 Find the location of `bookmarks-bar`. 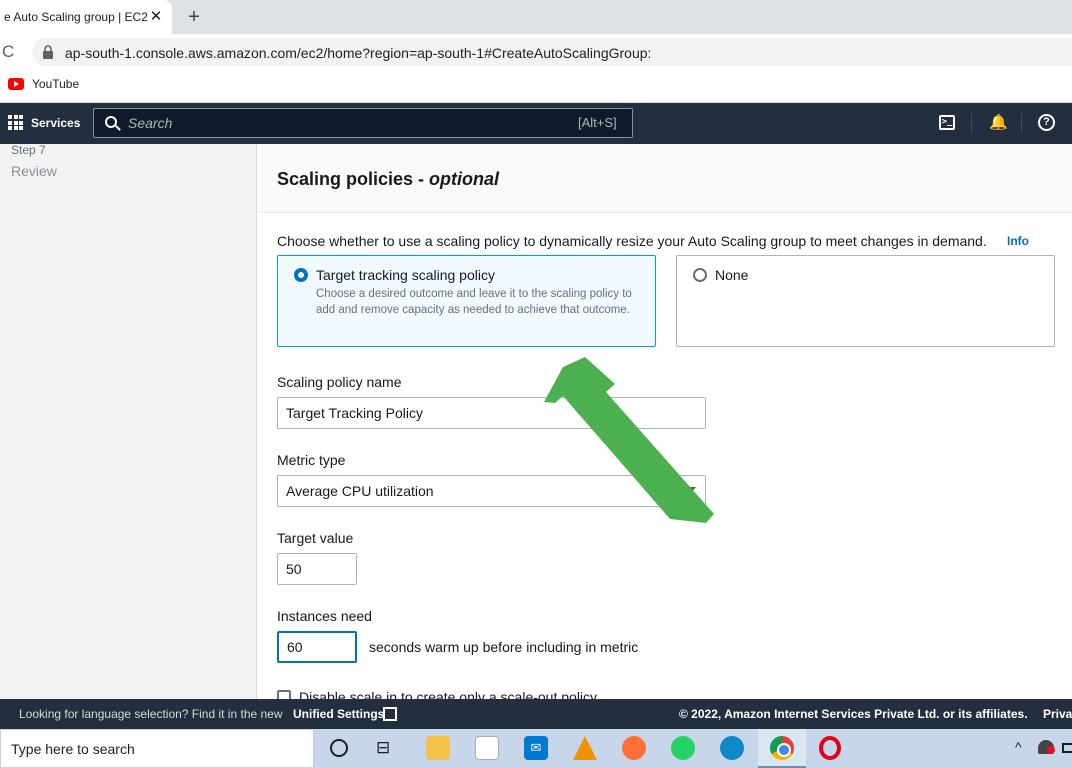

bookmarks-bar is located at coordinates (536, 86).